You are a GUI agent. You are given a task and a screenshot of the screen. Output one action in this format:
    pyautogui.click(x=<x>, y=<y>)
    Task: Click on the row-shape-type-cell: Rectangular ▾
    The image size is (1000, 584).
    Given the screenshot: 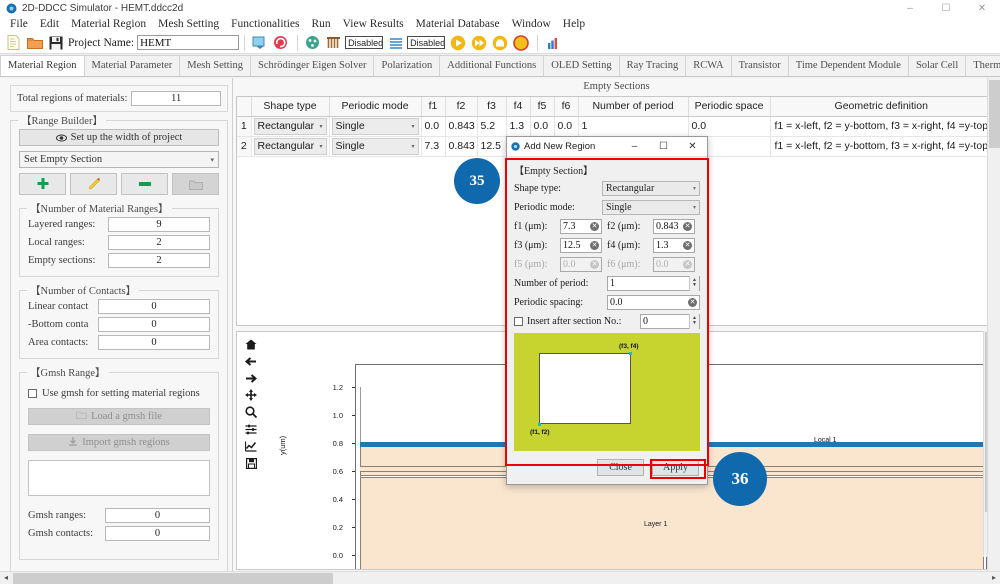 What is the action you would take?
    pyautogui.click(x=290, y=126)
    